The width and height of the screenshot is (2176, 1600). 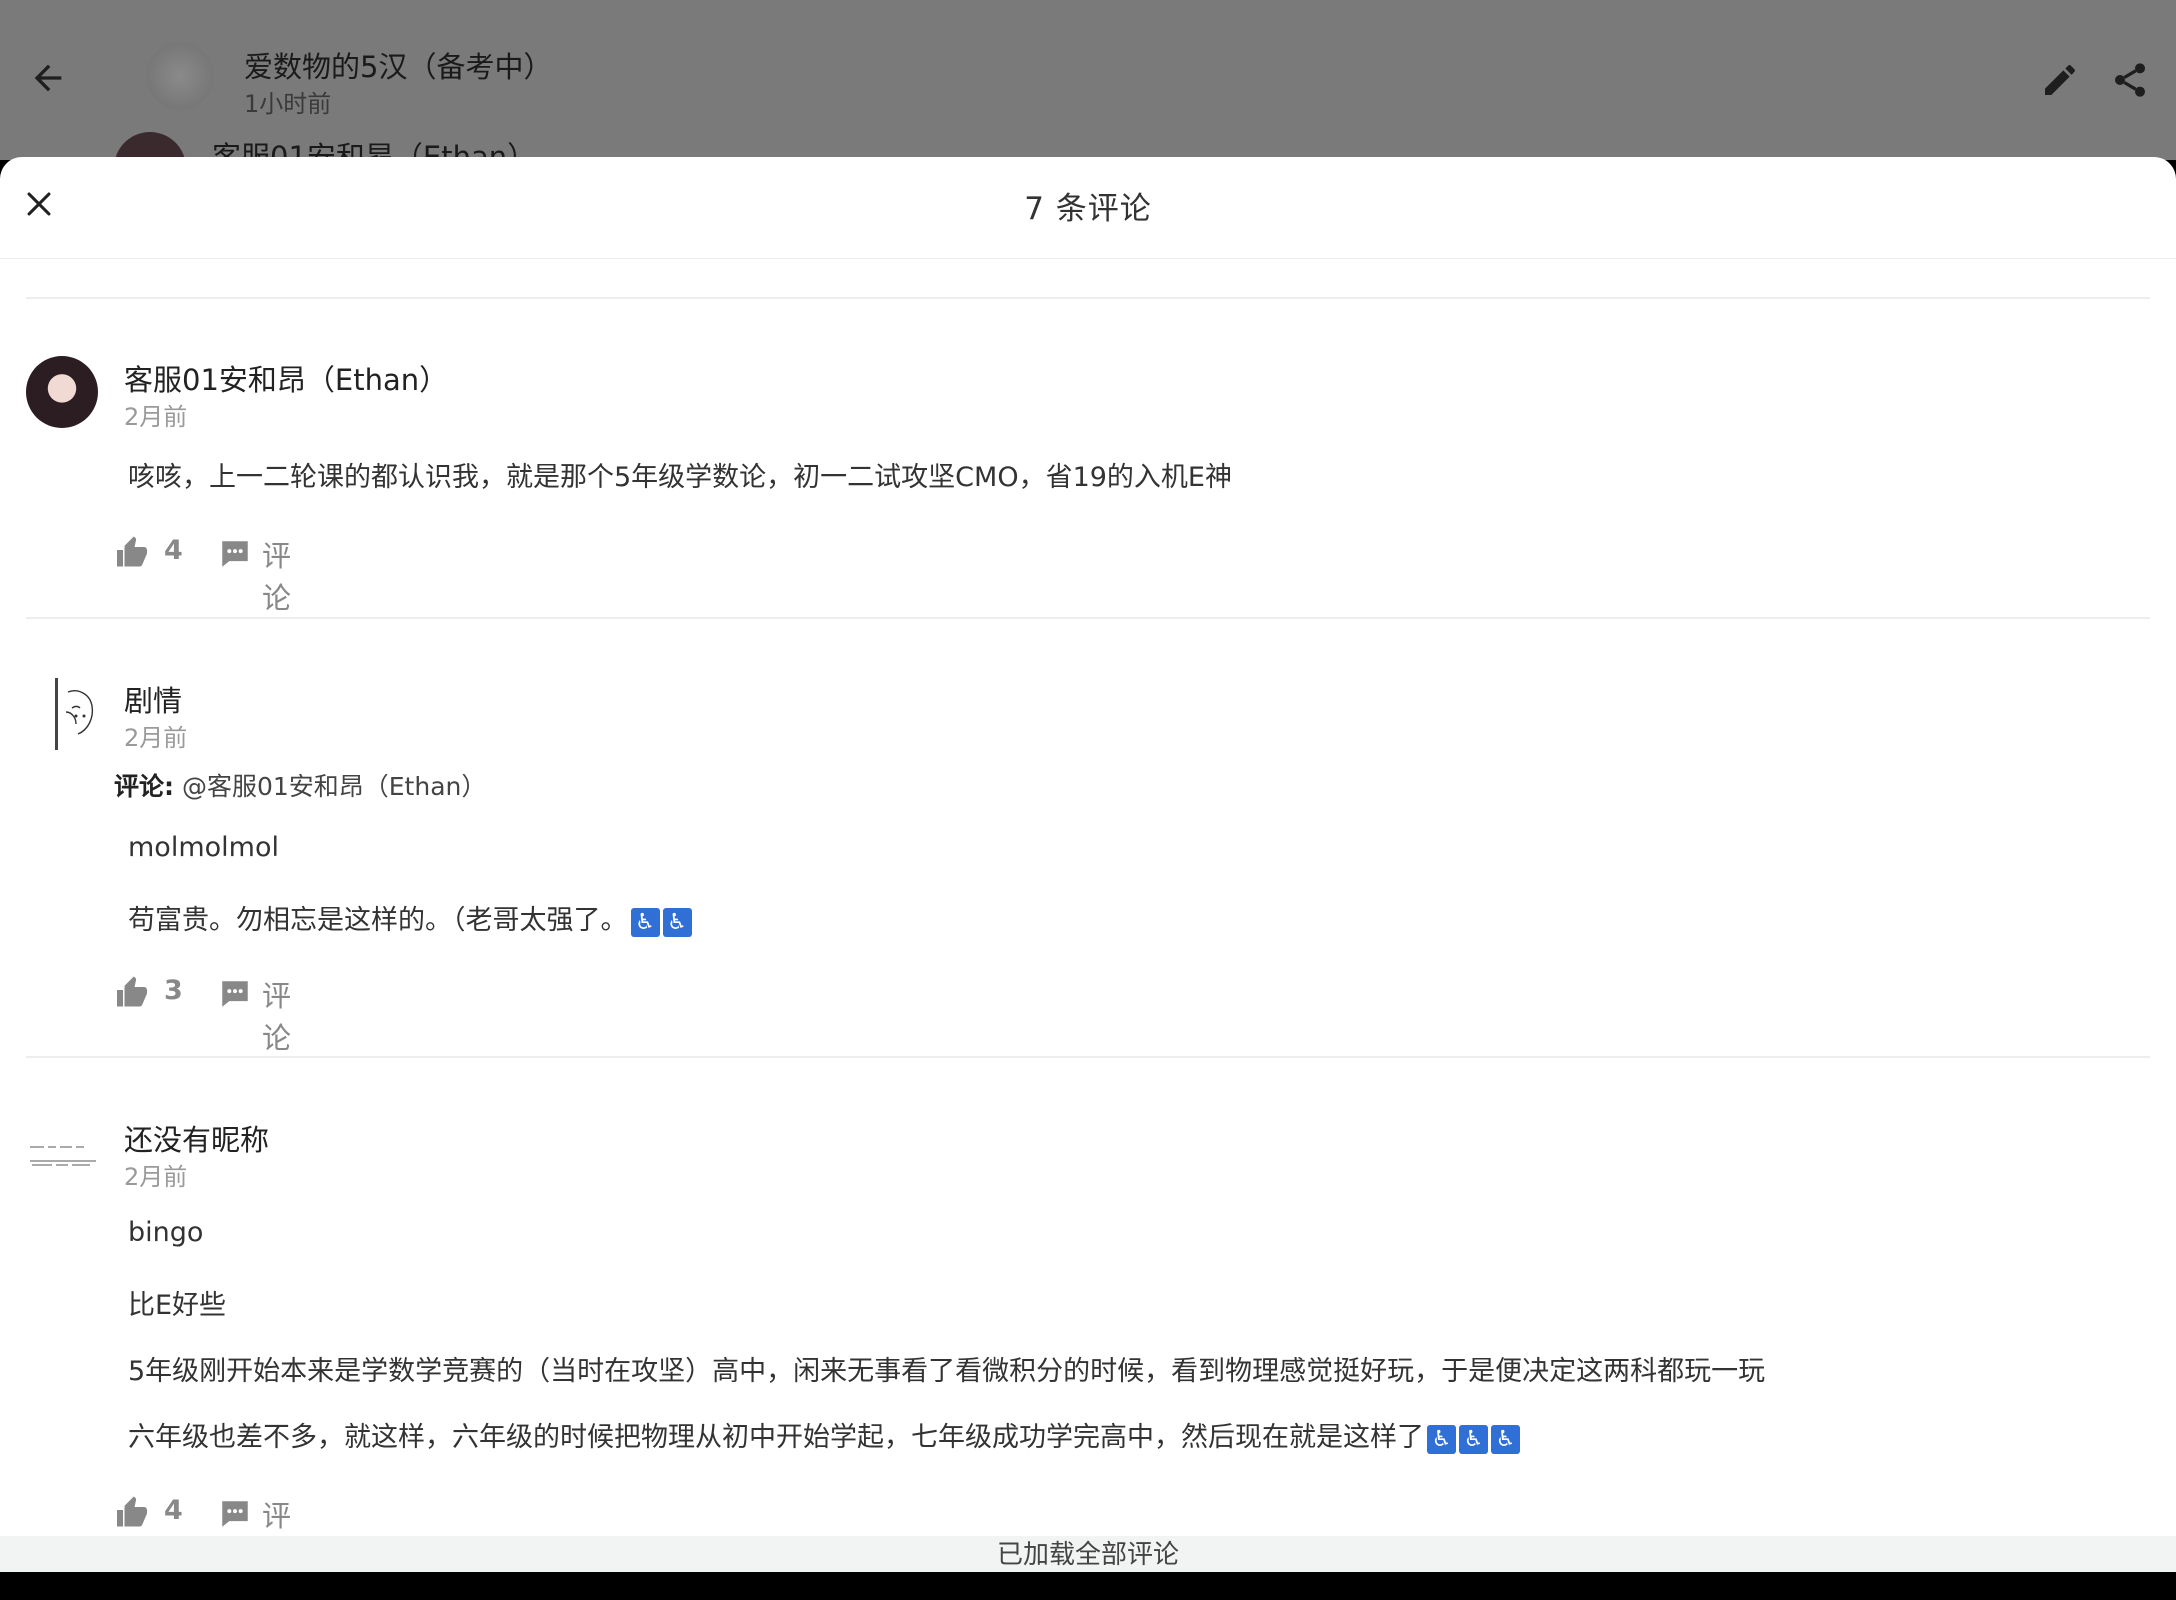 What do you see at coordinates (203, 847) in the screenshot?
I see `comment-text: molmolmol` at bounding box center [203, 847].